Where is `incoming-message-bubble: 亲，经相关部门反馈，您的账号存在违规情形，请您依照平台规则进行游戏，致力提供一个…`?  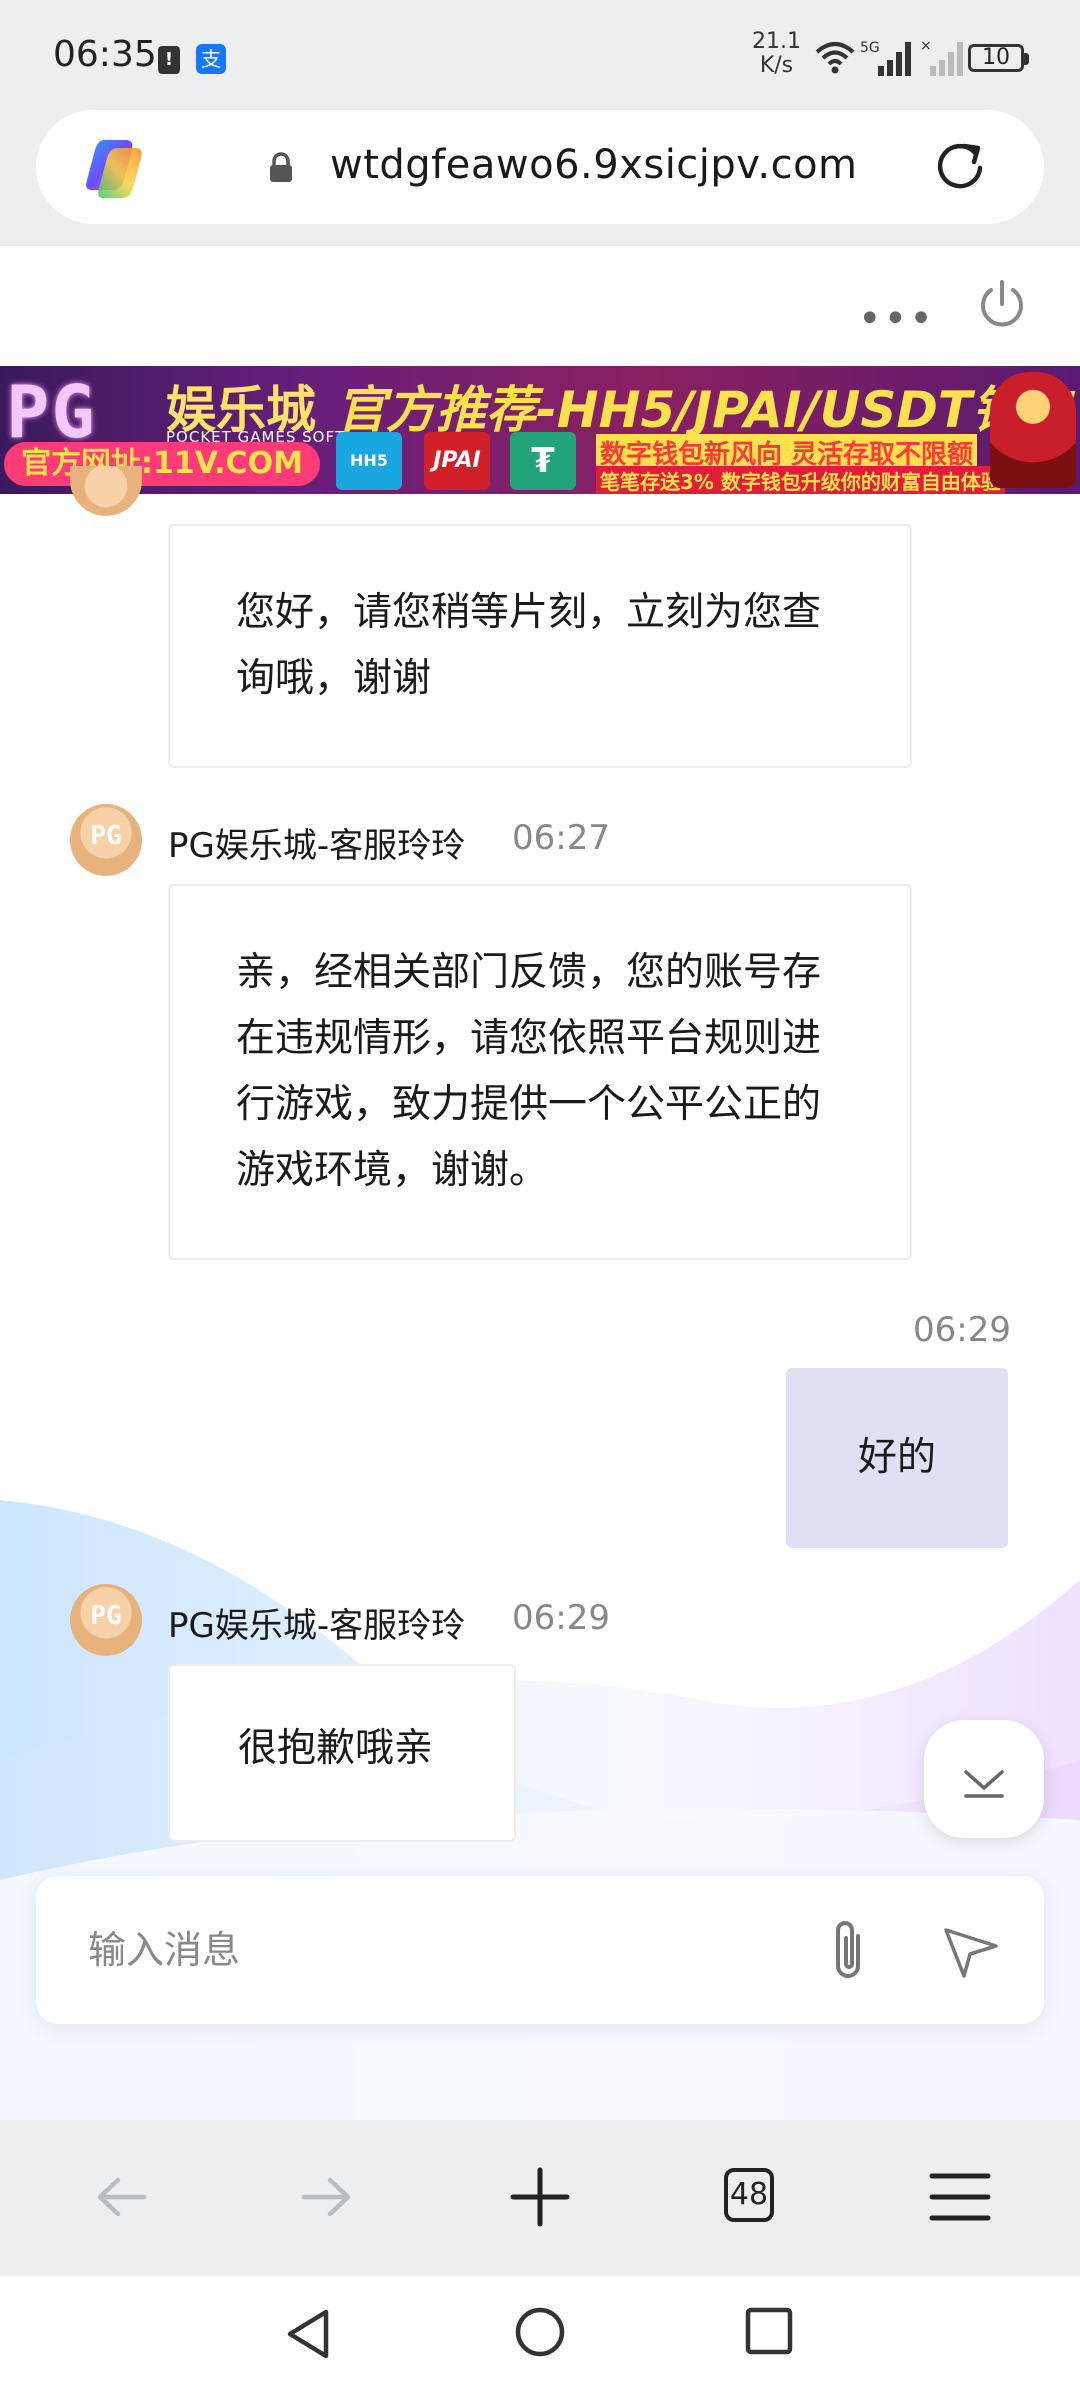
incoming-message-bubble: 亲，经相关部门反馈，您的账号存在违规情形，请您依照平台规则进行游戏，致力提供一个… is located at coordinates (540, 1072).